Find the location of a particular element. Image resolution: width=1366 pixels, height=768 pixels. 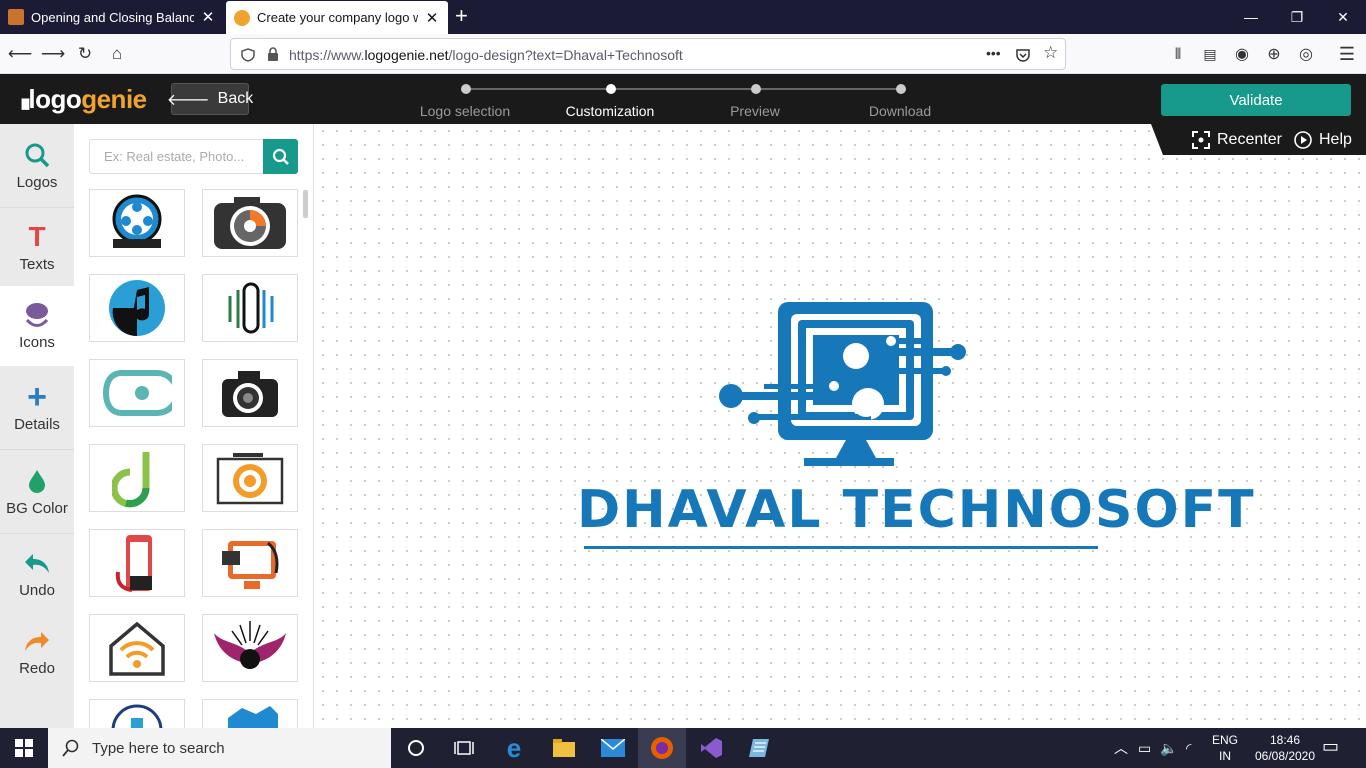

page-actions-icon: ••• is located at coordinates (993, 53).